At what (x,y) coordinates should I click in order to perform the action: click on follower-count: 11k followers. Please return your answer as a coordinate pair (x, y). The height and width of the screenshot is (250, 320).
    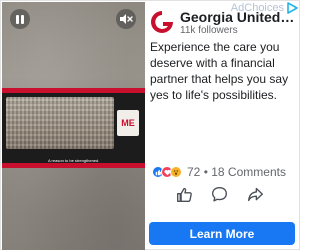
    Looking at the image, I should click on (209, 30).